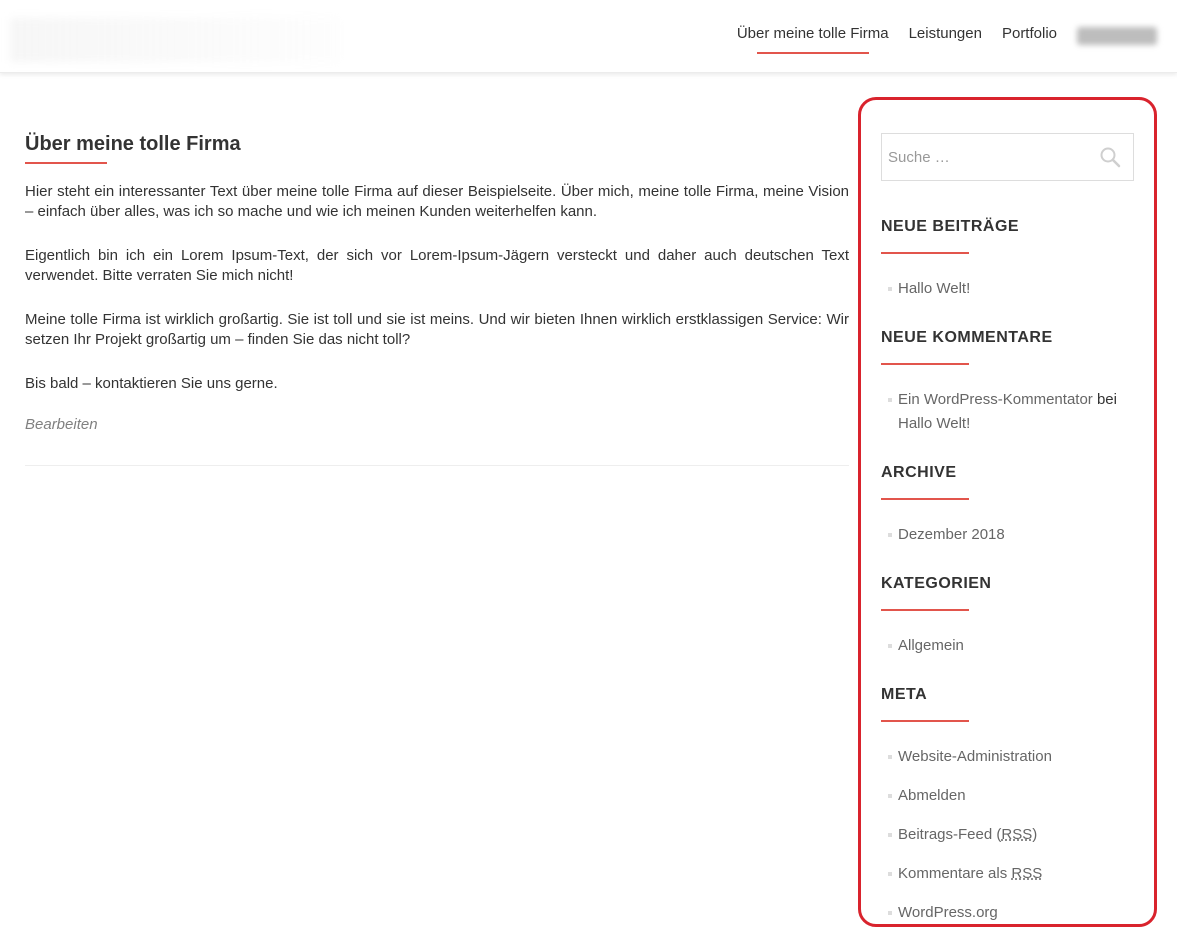 This screenshot has width=1177, height=930. Describe the element at coordinates (1008, 796) in the screenshot. I see `list-item: Abmelden` at that location.